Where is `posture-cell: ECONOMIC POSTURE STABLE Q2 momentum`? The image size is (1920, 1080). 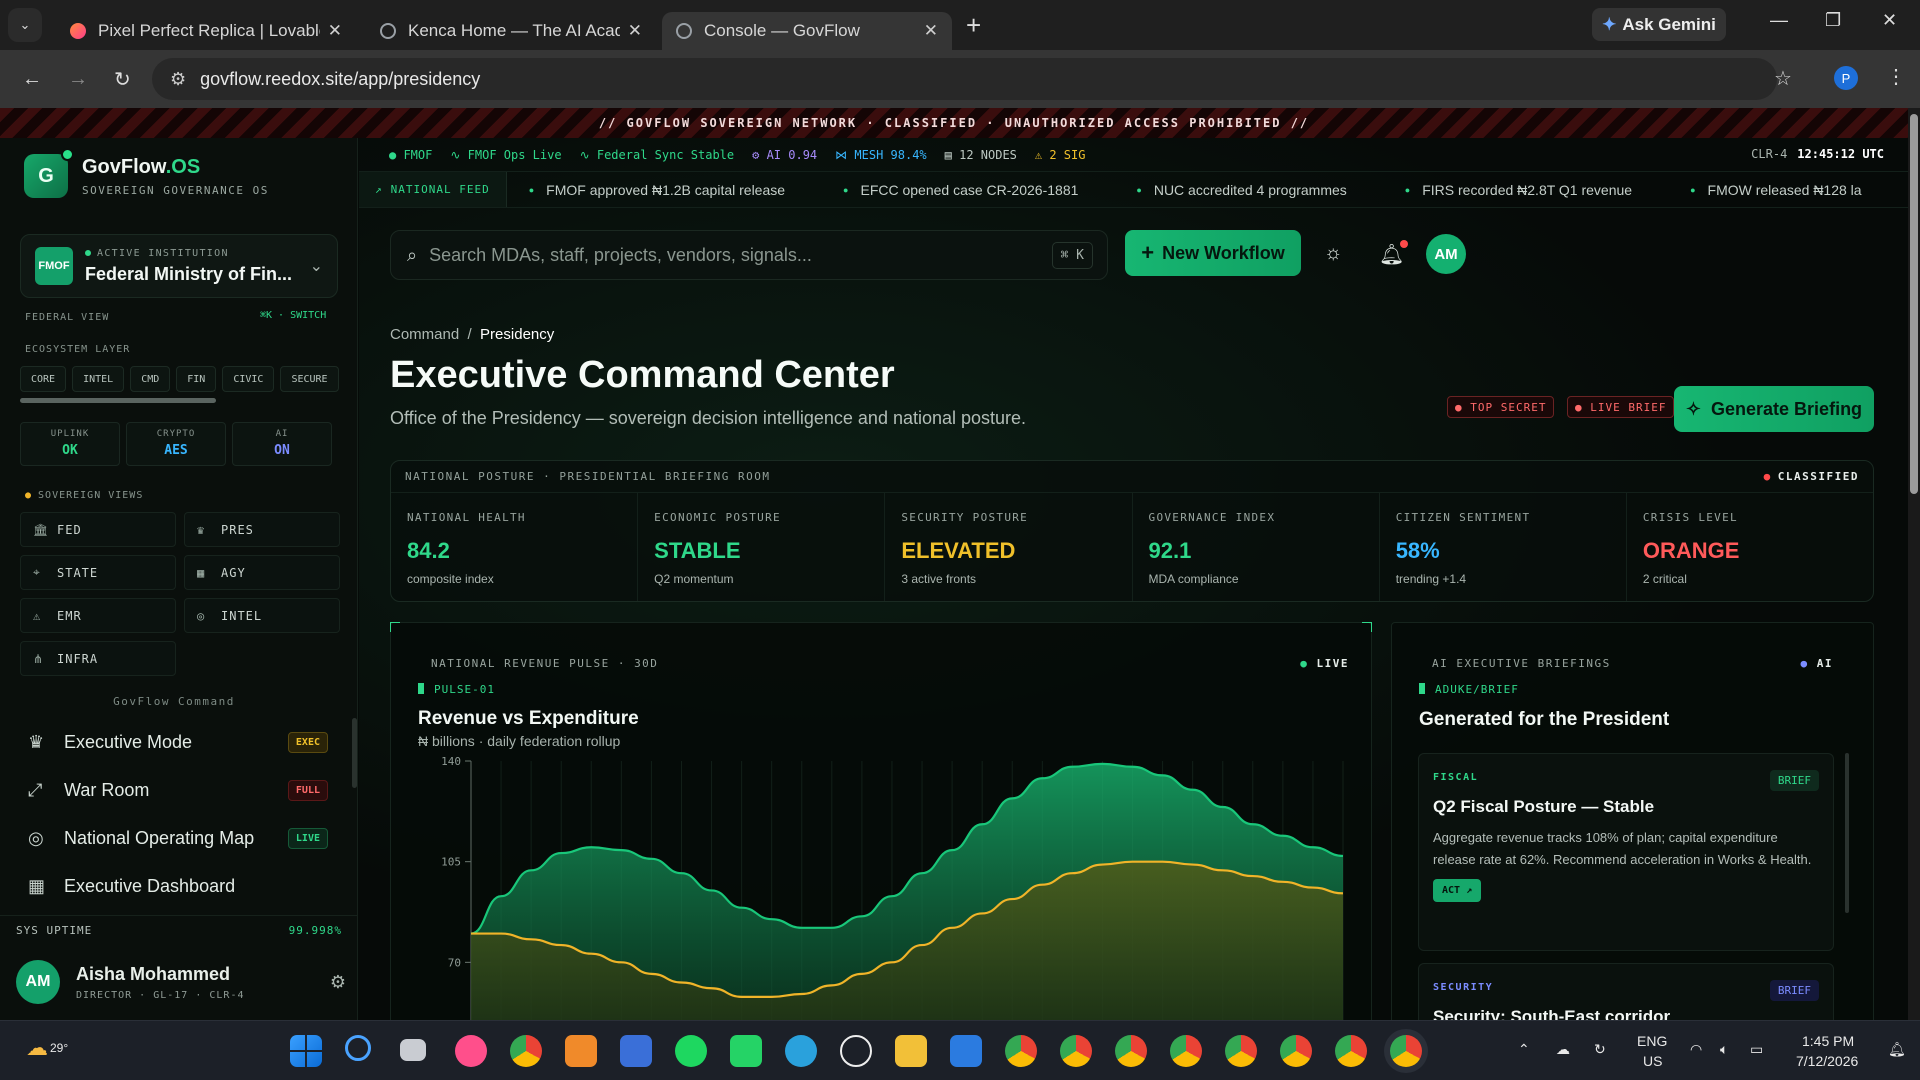
posture-cell: ECONOMIC POSTURE STABLE Q2 momentum is located at coordinates (762, 547).